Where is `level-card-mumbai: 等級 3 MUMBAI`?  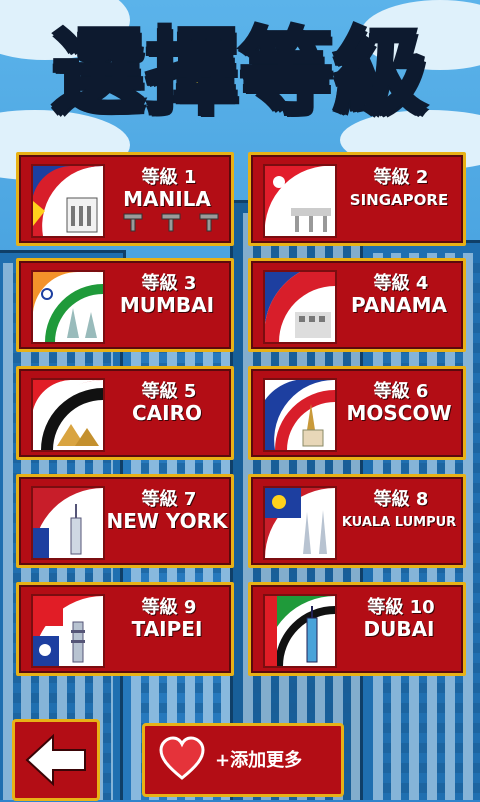 level-card-mumbai: 等級 3 MUMBAI is located at coordinates (125, 305).